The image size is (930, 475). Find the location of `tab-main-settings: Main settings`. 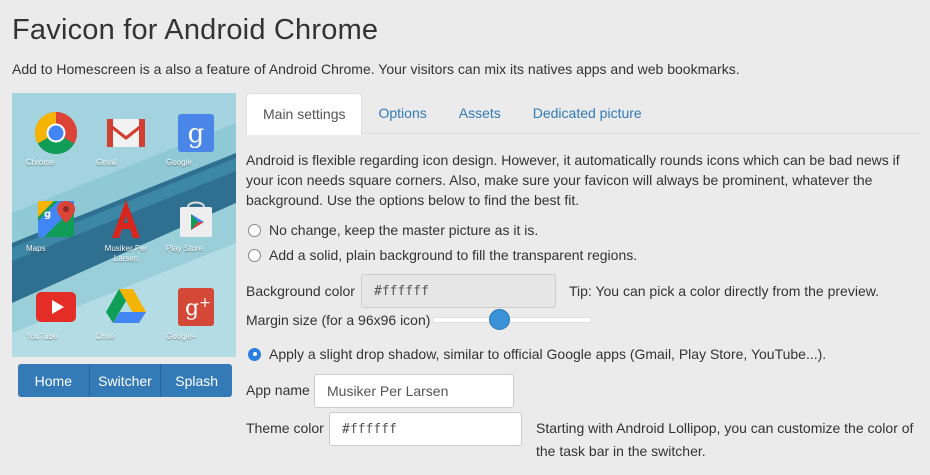

tab-main-settings: Main settings is located at coordinates (304, 114).